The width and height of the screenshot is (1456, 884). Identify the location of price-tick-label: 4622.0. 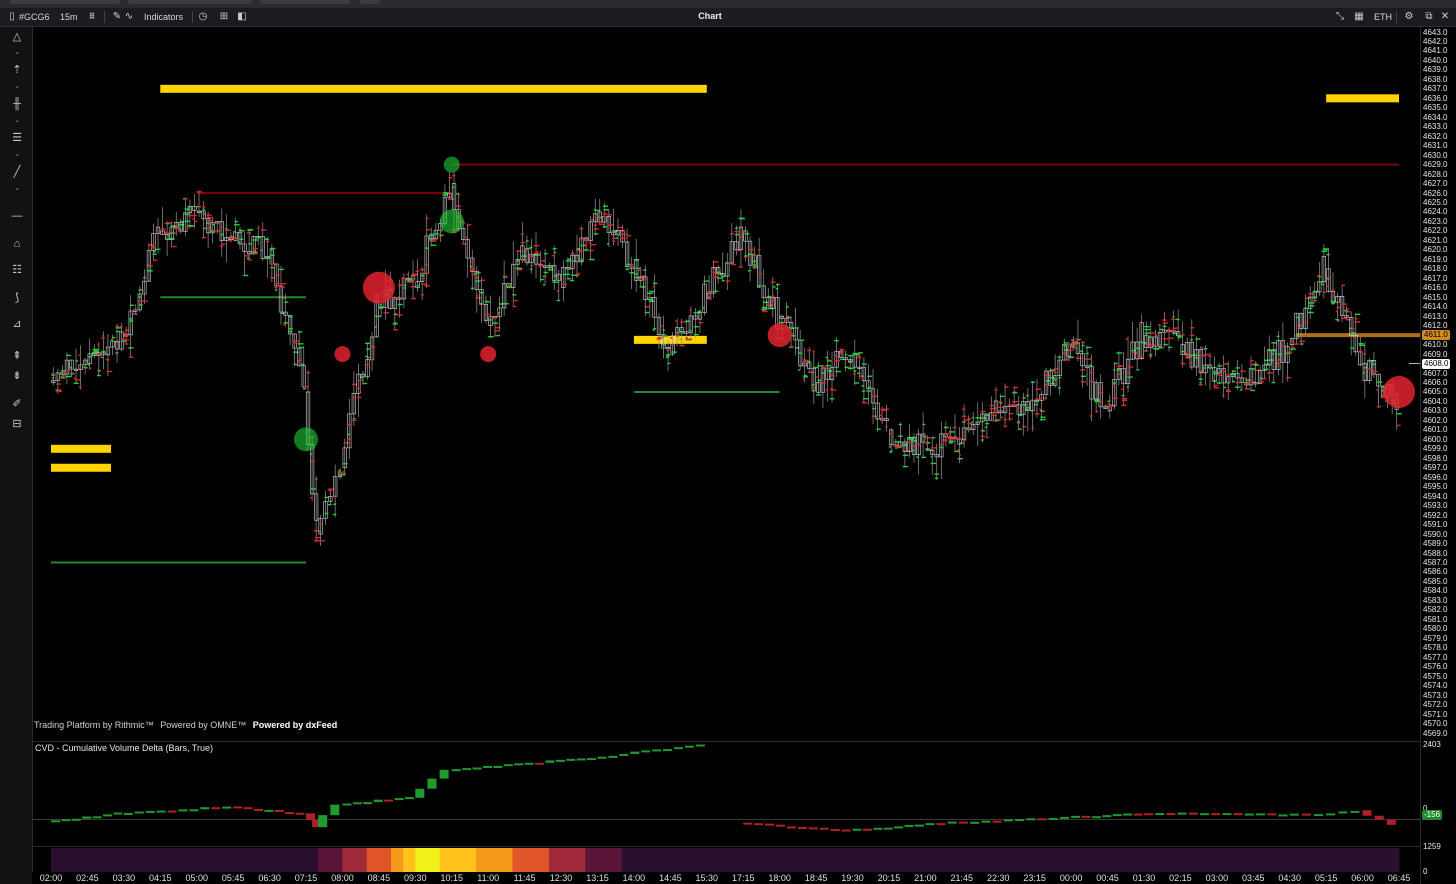
(1435, 231).